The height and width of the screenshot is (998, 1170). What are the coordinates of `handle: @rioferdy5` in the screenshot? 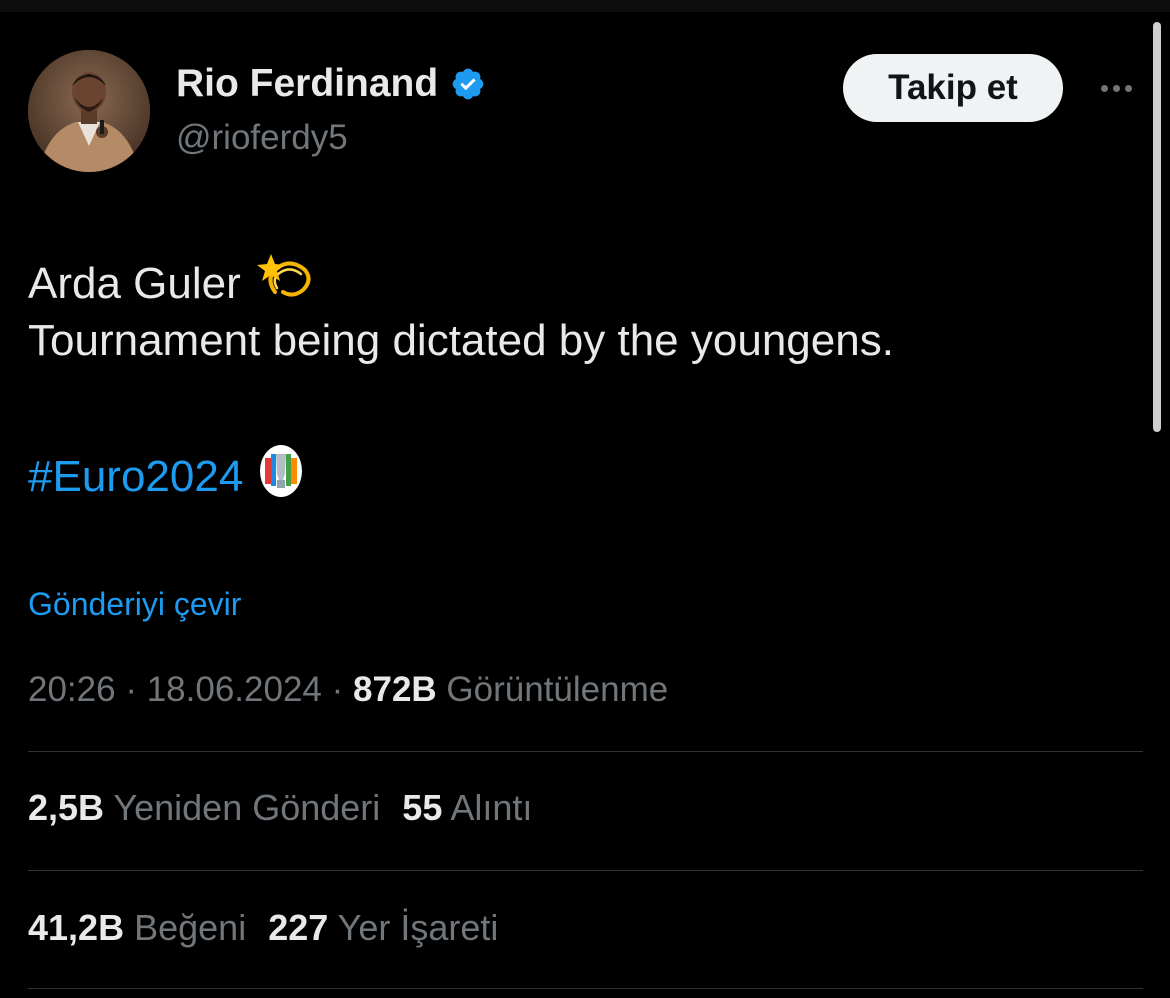 It's located at (262, 138).